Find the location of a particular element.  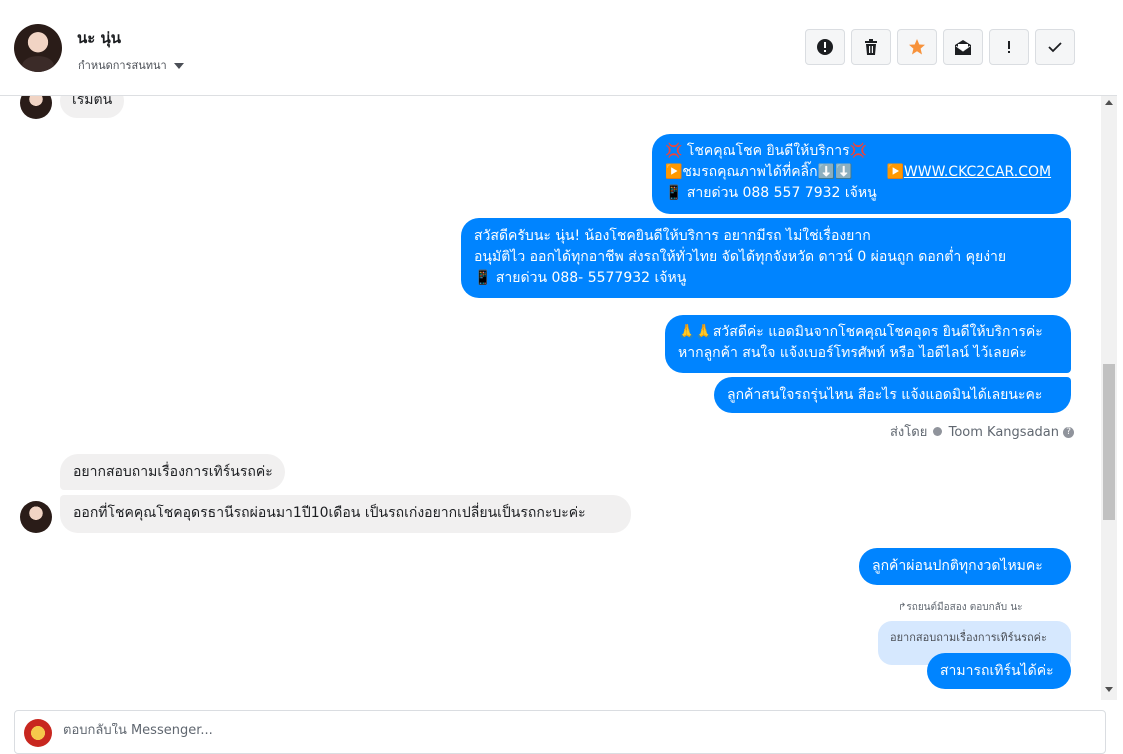

star-icon is located at coordinates (917, 47).